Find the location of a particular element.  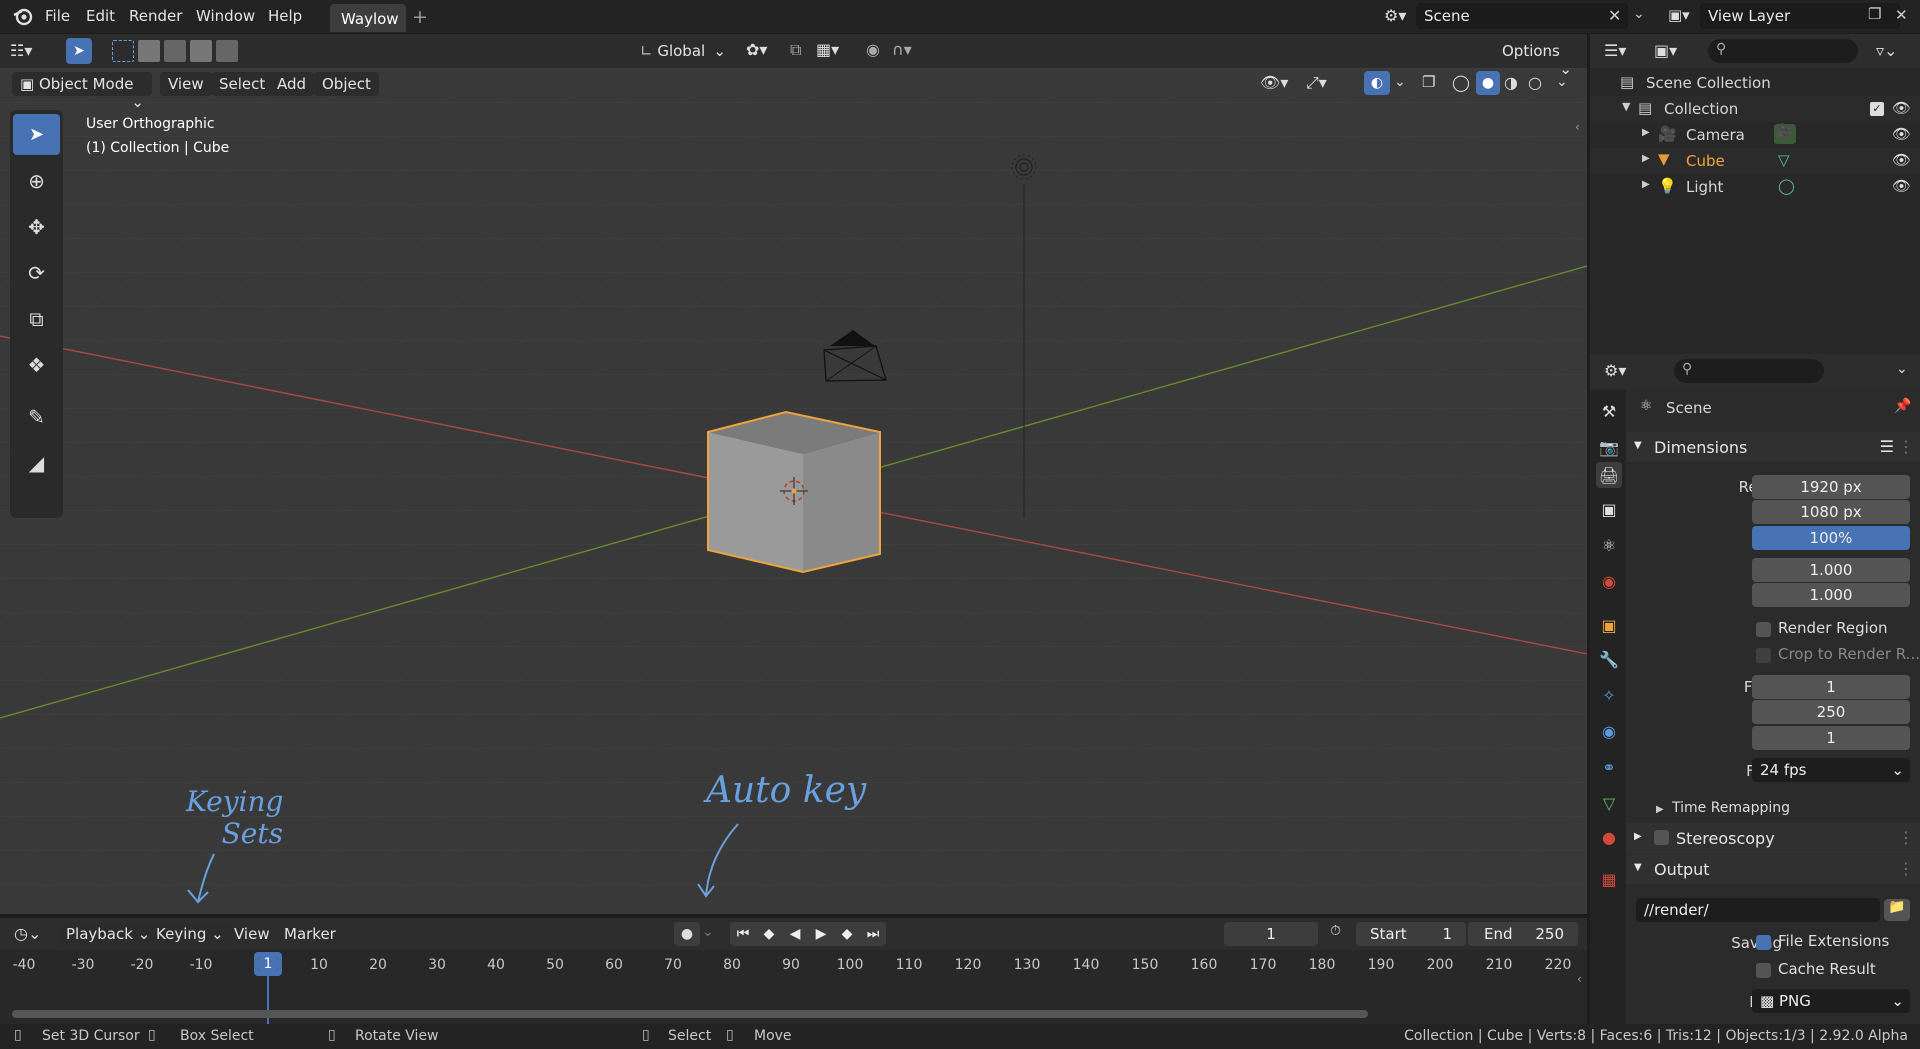

menu-object: Object is located at coordinates (346, 84).